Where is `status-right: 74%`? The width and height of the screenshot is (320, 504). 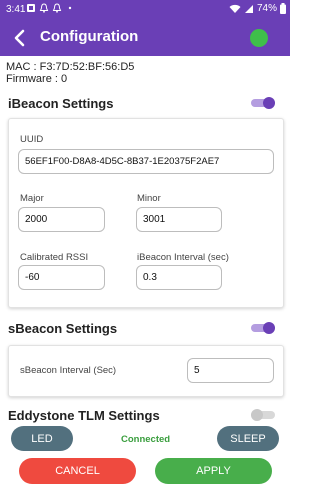 status-right: 74% is located at coordinates (257, 8).